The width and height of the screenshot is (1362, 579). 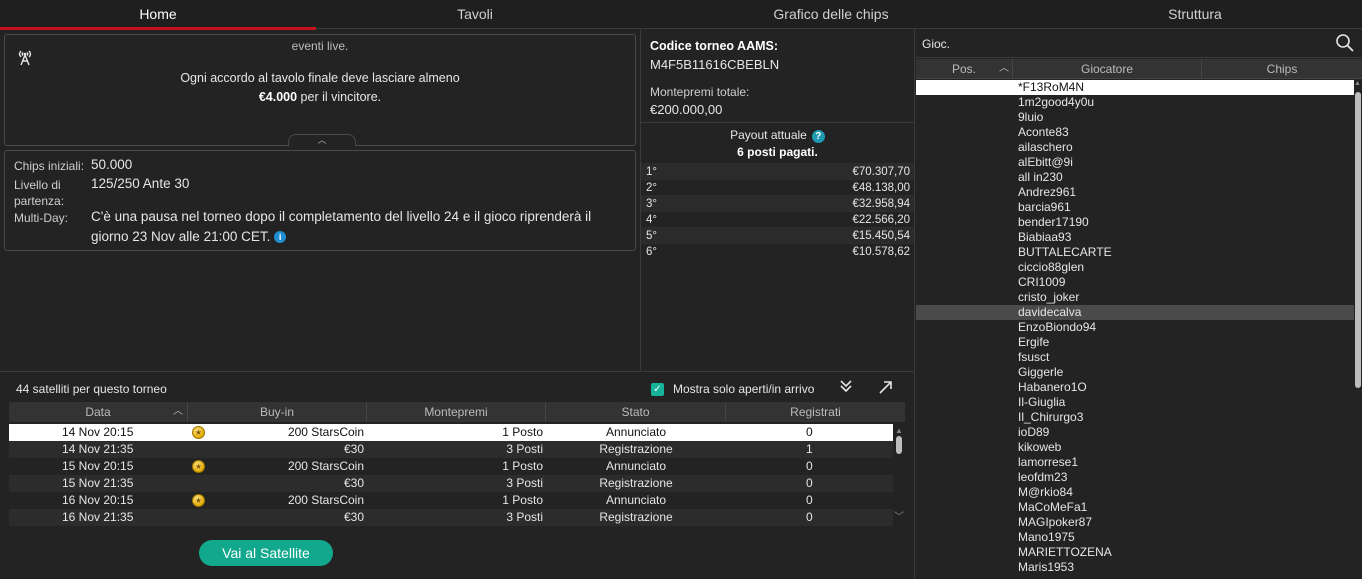 What do you see at coordinates (1107, 69) in the screenshot?
I see `col-player: Giocatore` at bounding box center [1107, 69].